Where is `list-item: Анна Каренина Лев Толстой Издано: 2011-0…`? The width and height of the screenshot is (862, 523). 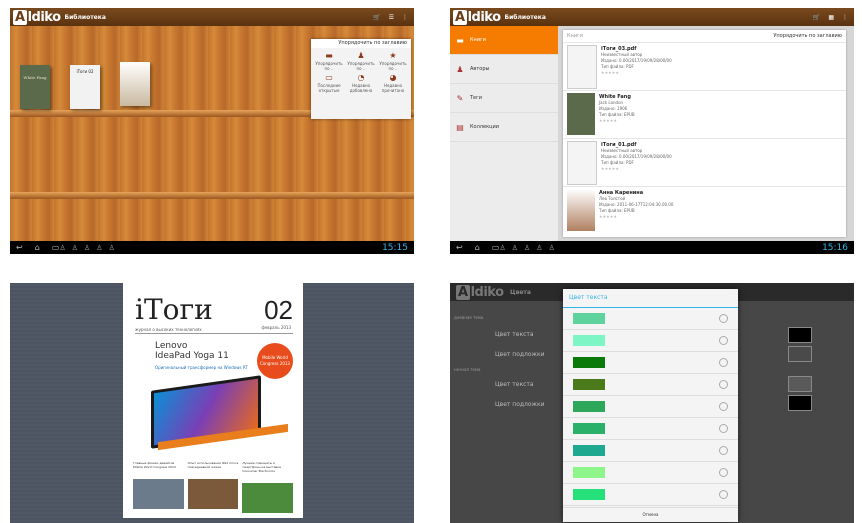
list-item: Анна Каренина Лев Толстой Издано: 2011-0… is located at coordinates (704, 210).